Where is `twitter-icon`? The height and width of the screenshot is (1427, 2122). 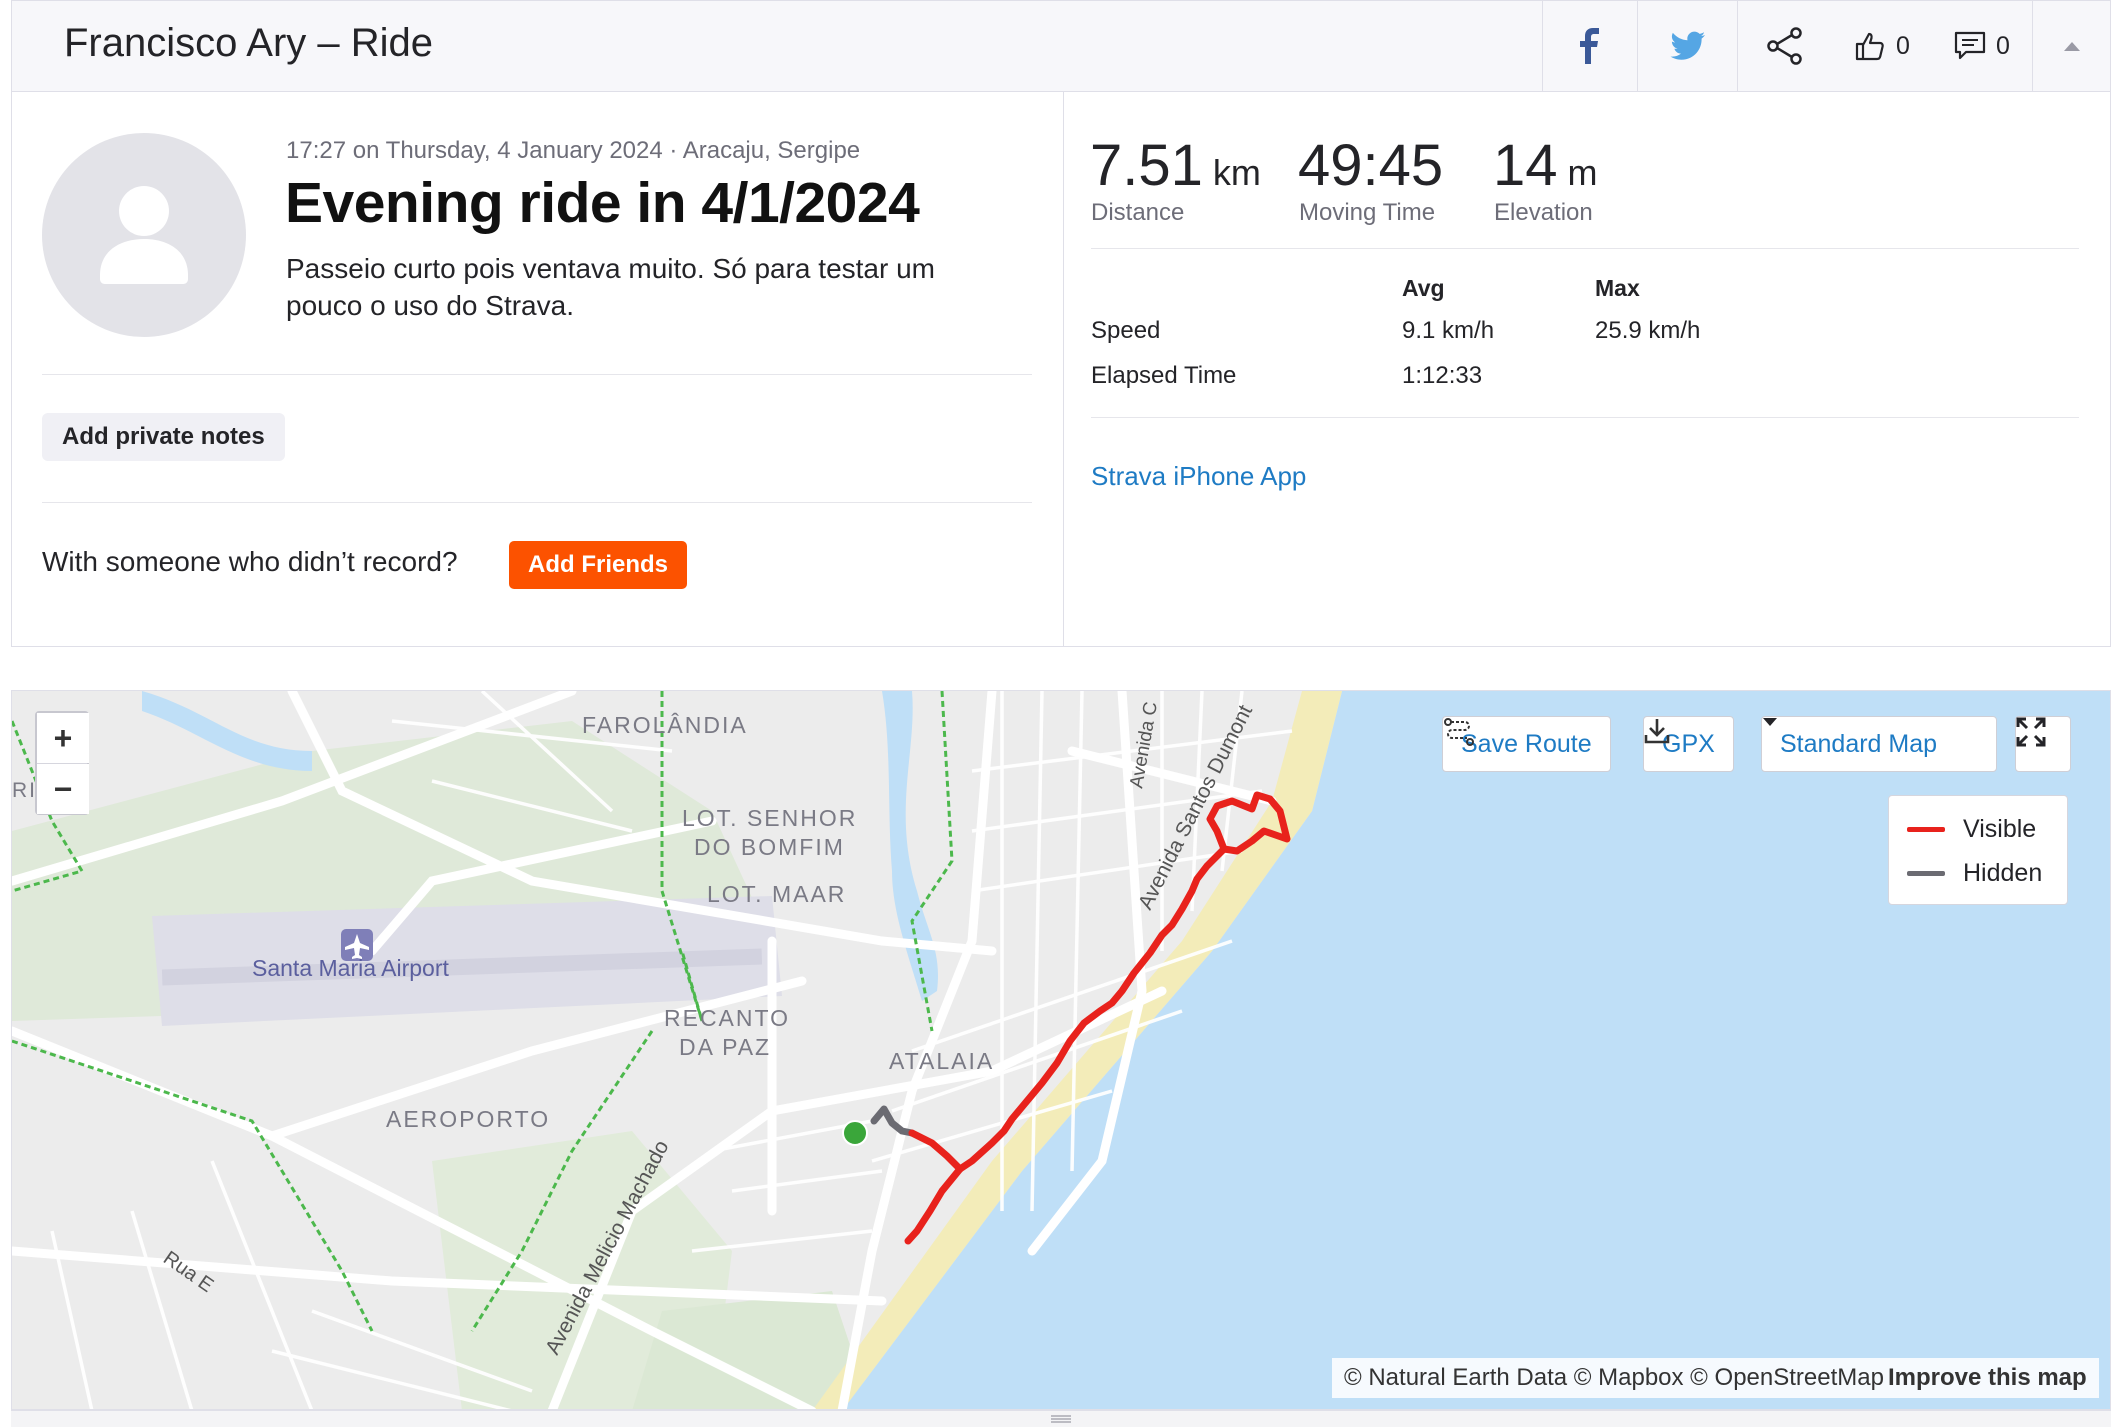
twitter-icon is located at coordinates (1687, 45).